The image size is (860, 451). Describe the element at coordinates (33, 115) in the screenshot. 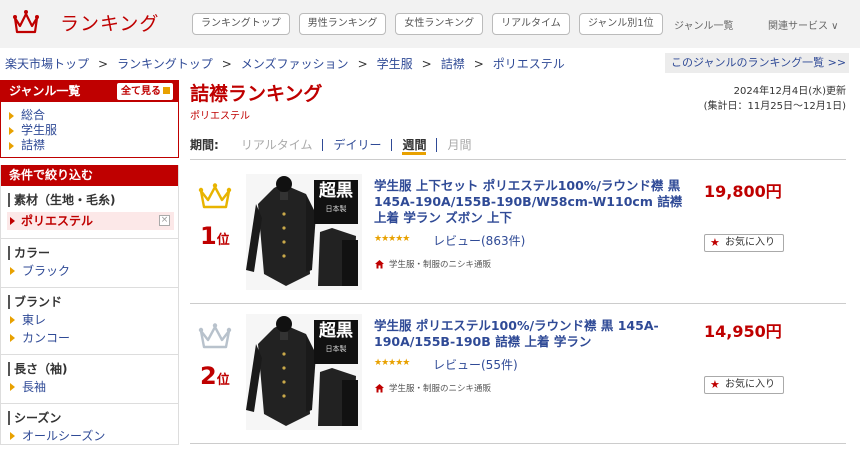

I see `genre-item-label: 総合` at that location.